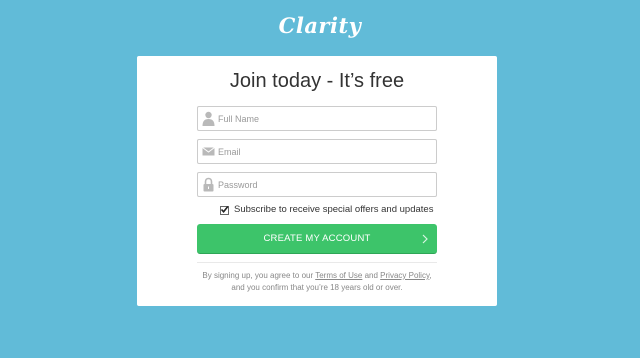 This screenshot has height=358, width=640. I want to click on create-account-label: CREATE MY ACCOUNT, so click(317, 238).